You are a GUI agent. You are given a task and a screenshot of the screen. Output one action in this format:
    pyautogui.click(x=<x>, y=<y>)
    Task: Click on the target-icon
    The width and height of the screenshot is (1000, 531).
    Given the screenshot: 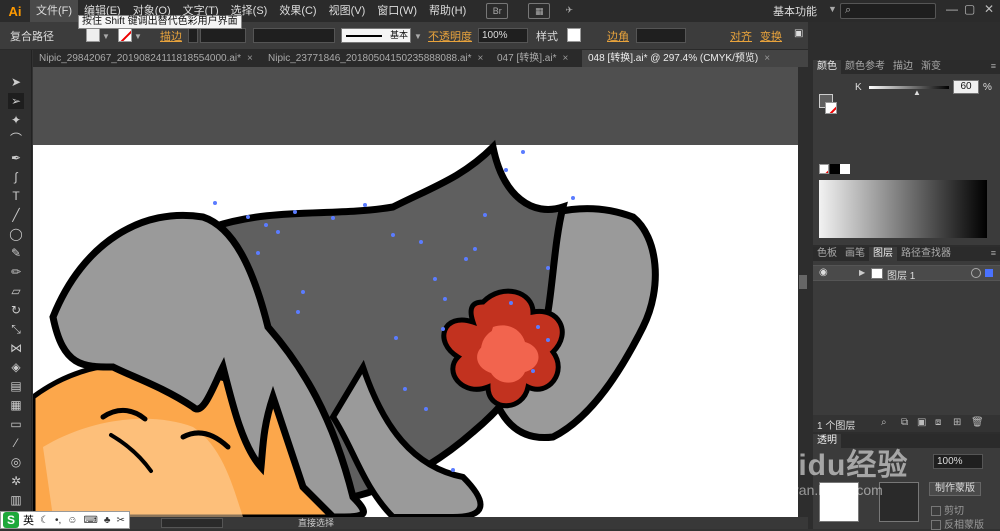 What is the action you would take?
    pyautogui.click(x=976, y=273)
    